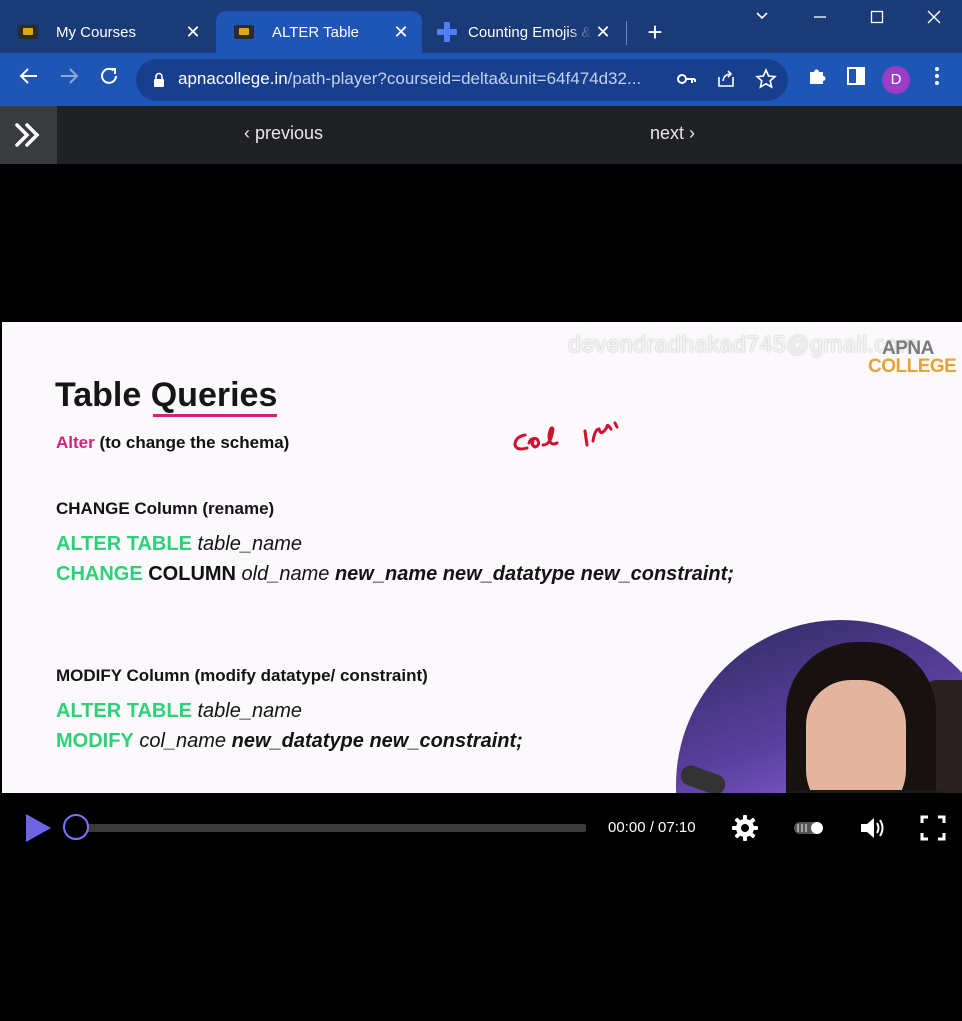 The height and width of the screenshot is (1021, 962). I want to click on extensions-puzzle-icon, so click(817, 80).